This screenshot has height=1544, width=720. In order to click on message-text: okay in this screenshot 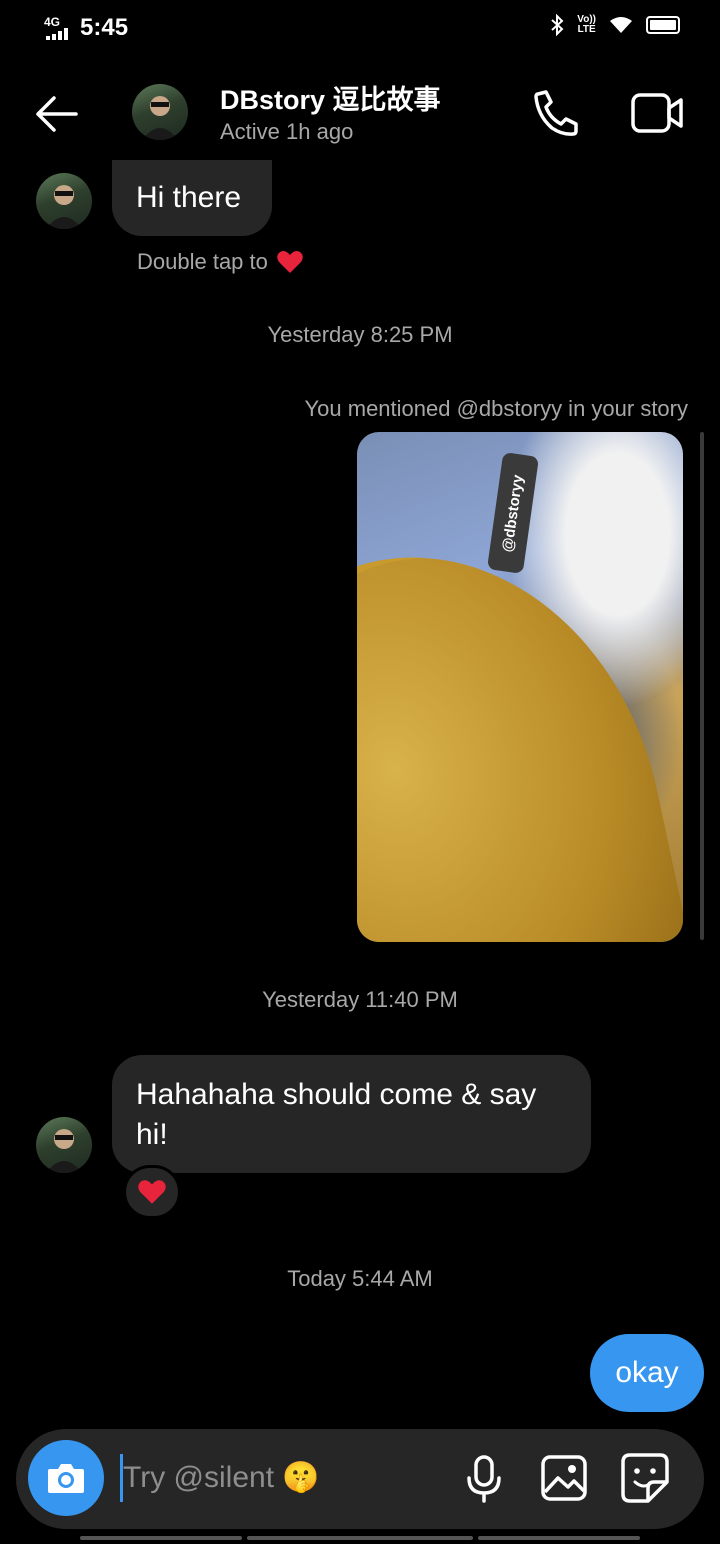, I will do `click(647, 1372)`.